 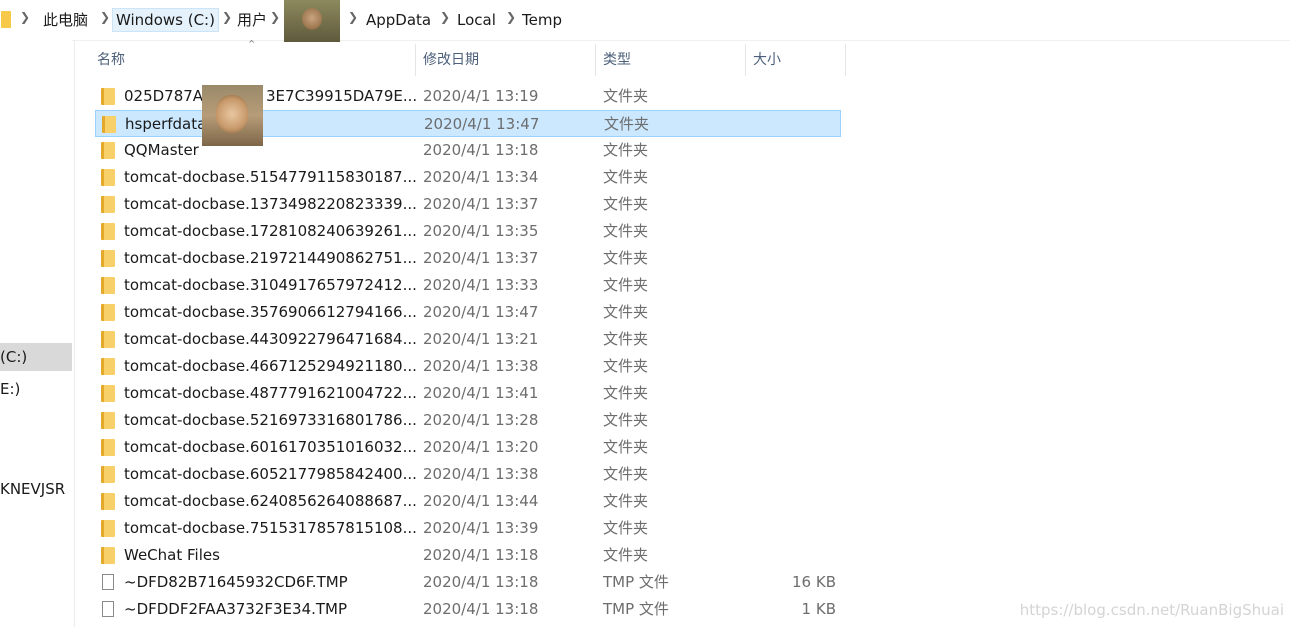 What do you see at coordinates (36, 489) in the screenshot?
I see `nav-item-network-pc: KNEVJSR` at bounding box center [36, 489].